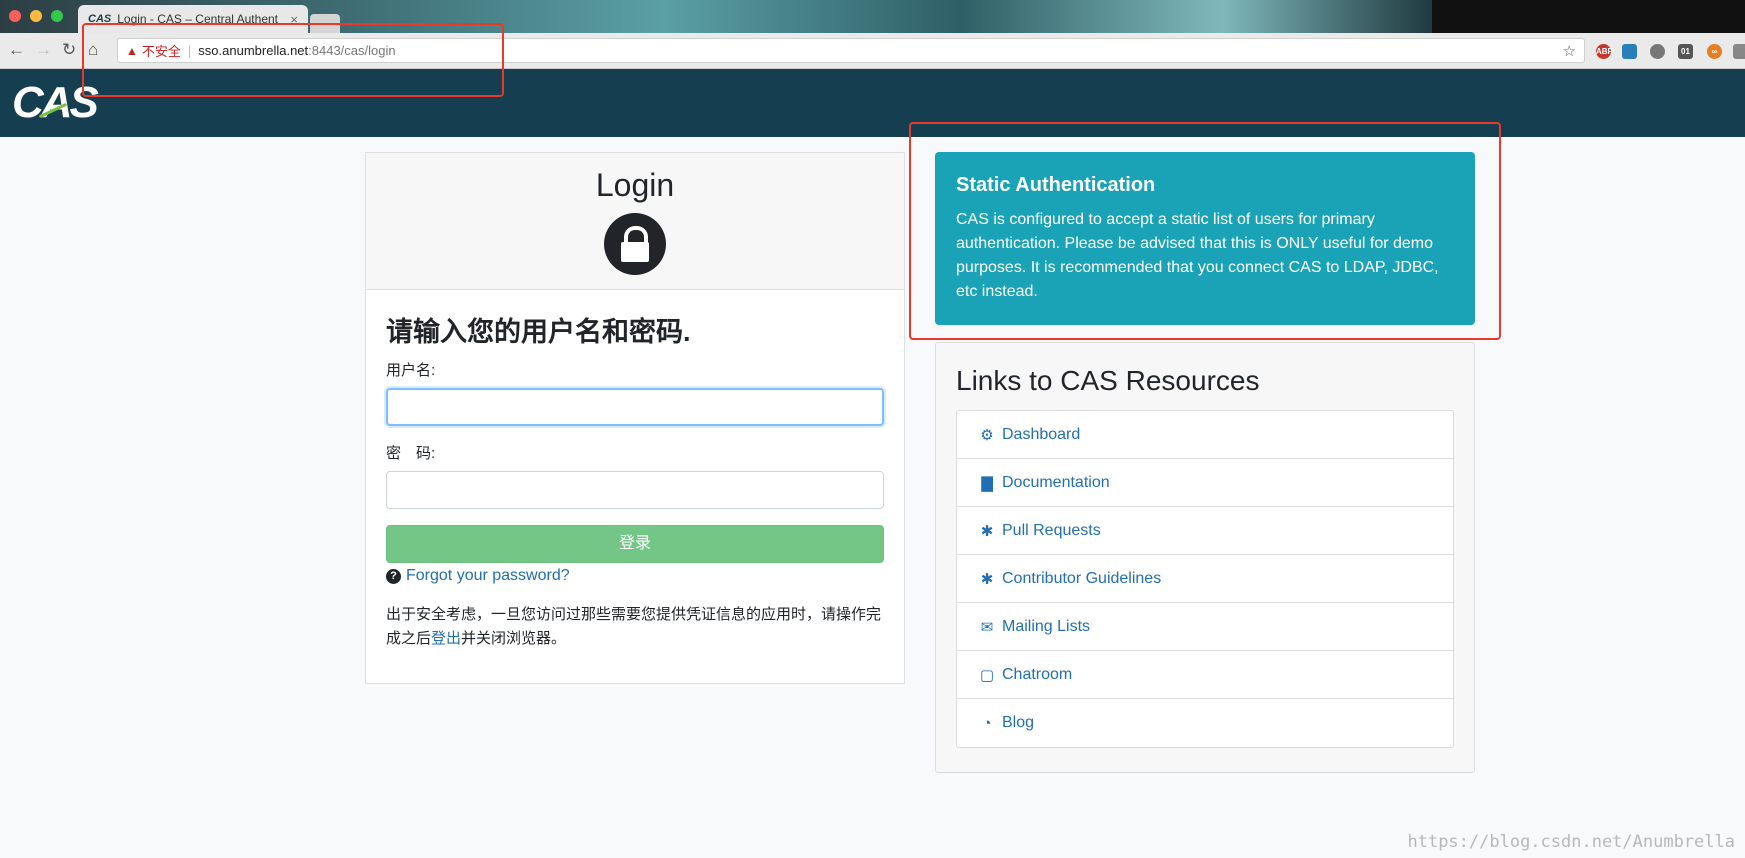  I want to click on resource-link-mailing-lists: ✉ Mailing Lists, so click(1205, 627).